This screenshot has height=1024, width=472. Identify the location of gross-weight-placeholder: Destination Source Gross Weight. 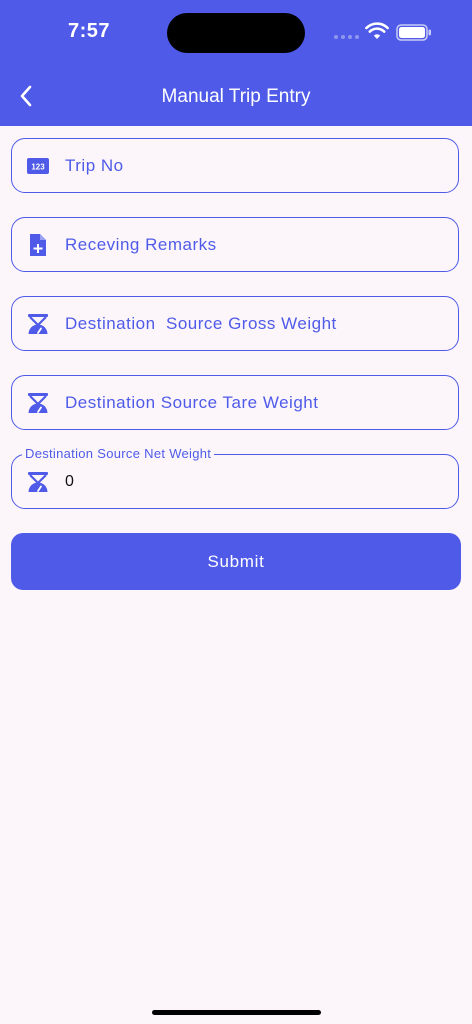
(201, 323).